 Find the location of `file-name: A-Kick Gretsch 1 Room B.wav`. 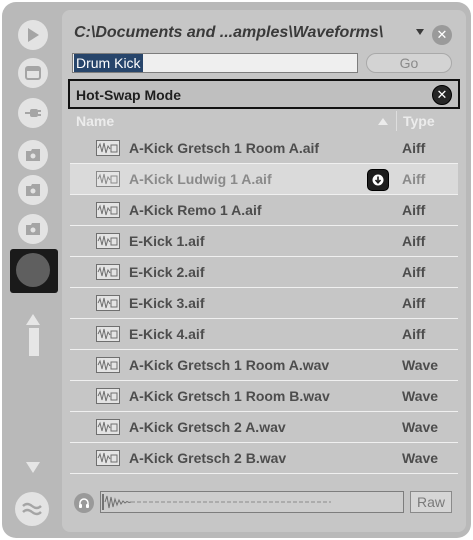

file-name: A-Kick Gretsch 1 Room B.wav is located at coordinates (229, 396).